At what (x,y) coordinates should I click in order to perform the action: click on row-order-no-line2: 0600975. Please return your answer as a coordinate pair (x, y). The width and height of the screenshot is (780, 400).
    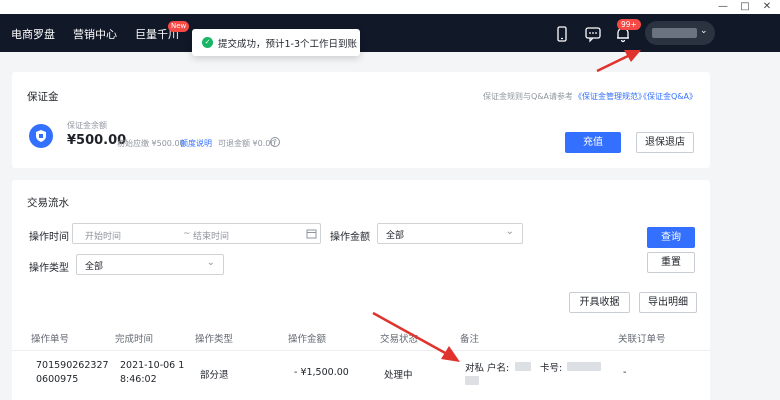
    Looking at the image, I should click on (57, 379).